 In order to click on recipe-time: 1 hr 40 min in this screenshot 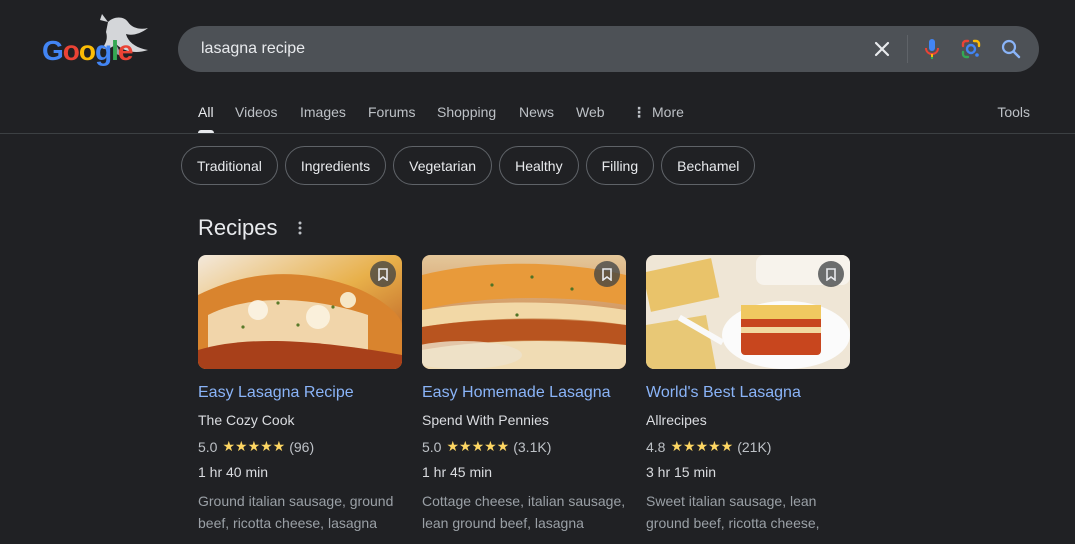, I will do `click(233, 472)`.